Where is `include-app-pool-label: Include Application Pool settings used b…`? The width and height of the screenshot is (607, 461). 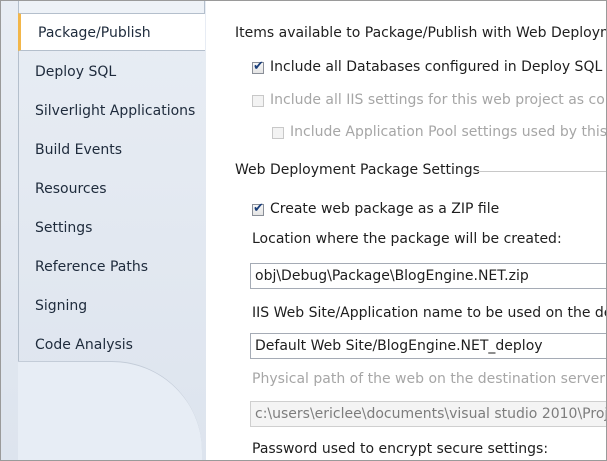 include-app-pool-label: Include Application Pool settings used b… is located at coordinates (448, 132).